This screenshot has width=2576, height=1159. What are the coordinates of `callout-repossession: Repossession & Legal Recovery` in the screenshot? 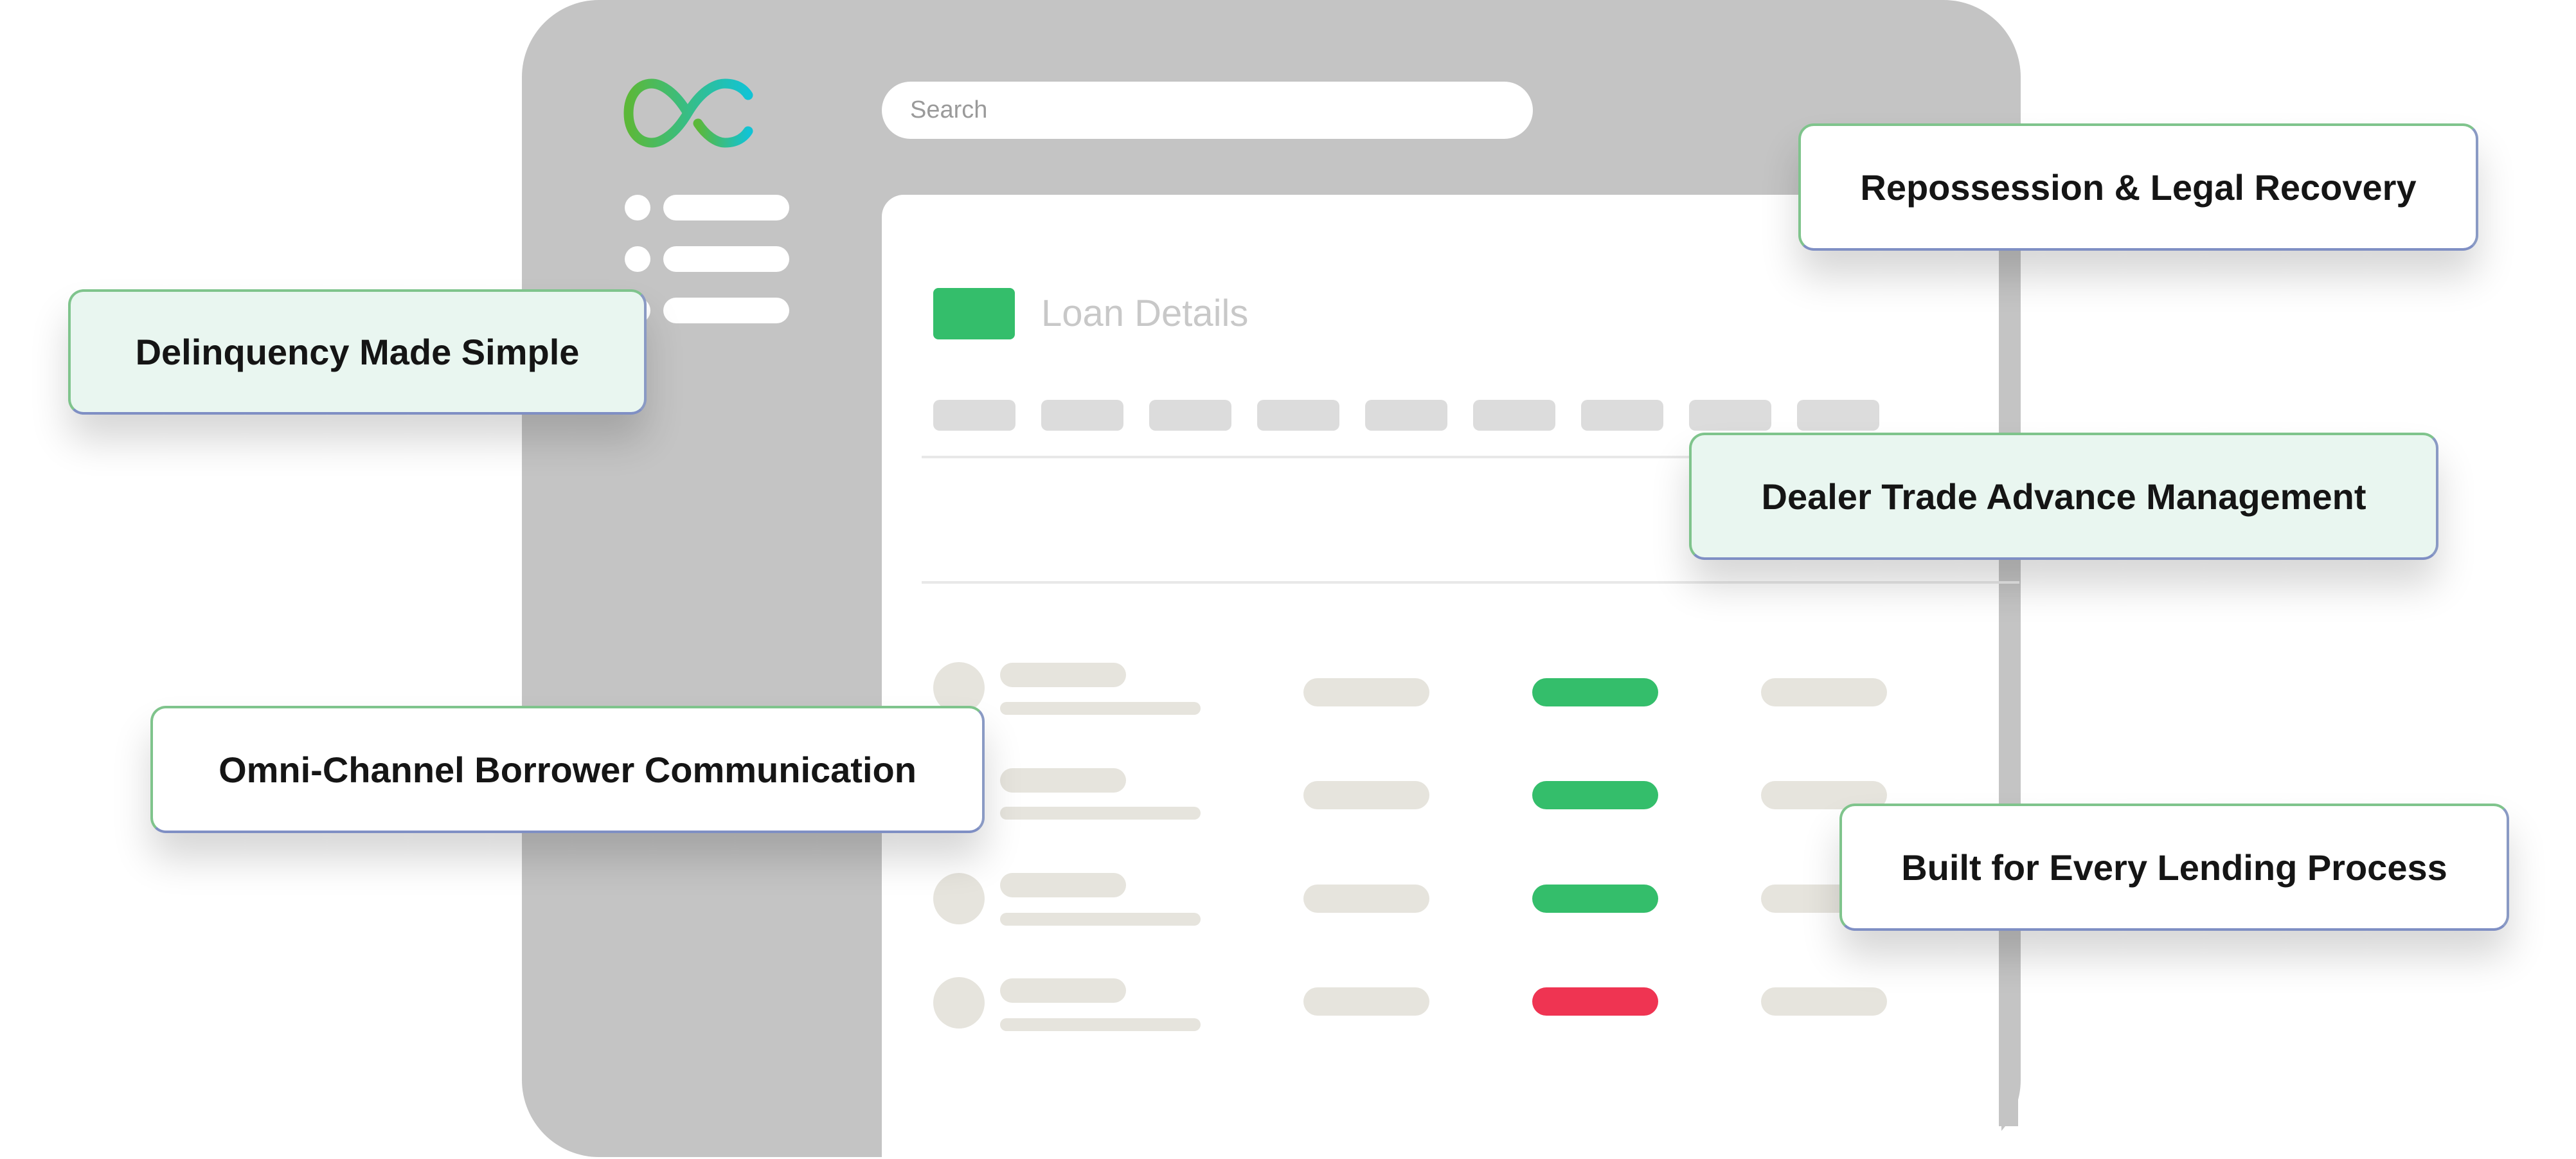 It's located at (2138, 187).